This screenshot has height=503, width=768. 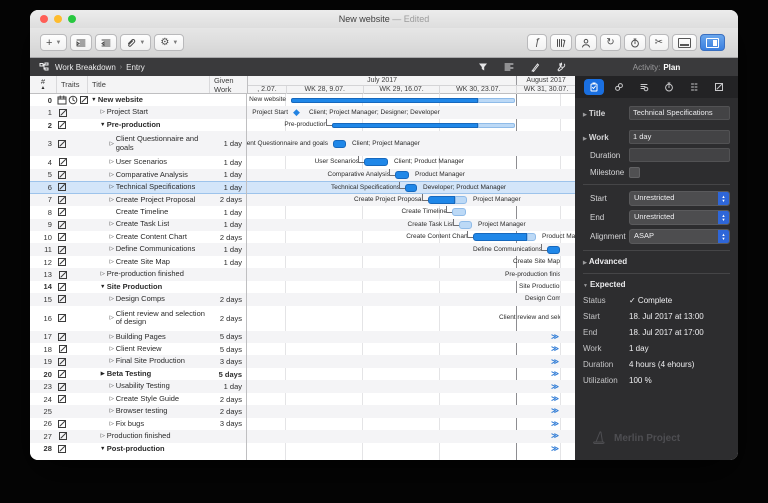 I want to click on gantt-row: Pre-production finished, so click(x=411, y=274).